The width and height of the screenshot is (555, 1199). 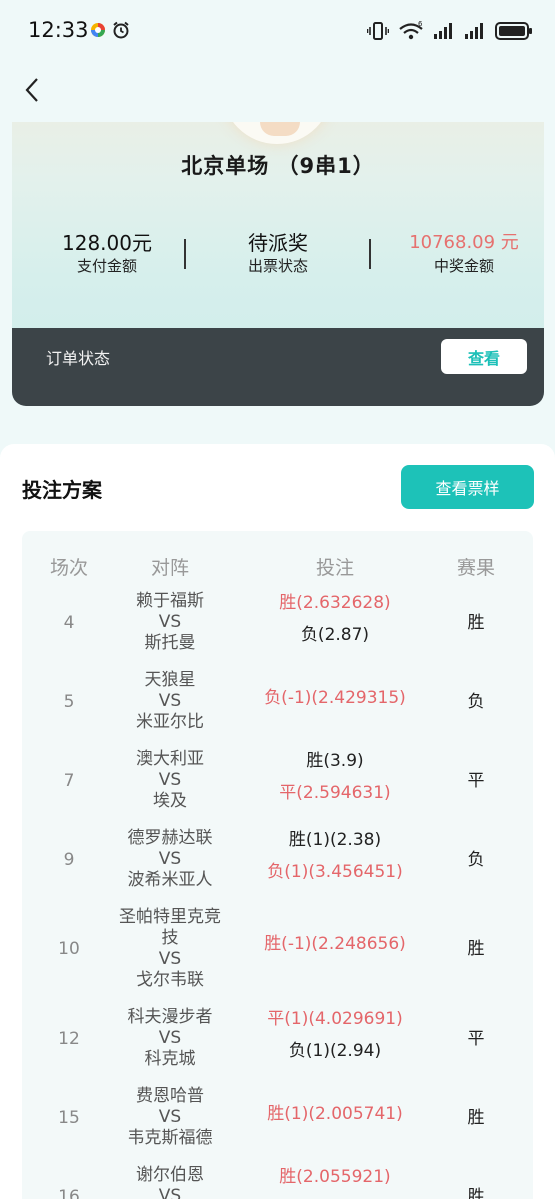 I want to click on home-team: 赖于福斯, so click(x=170, y=601).